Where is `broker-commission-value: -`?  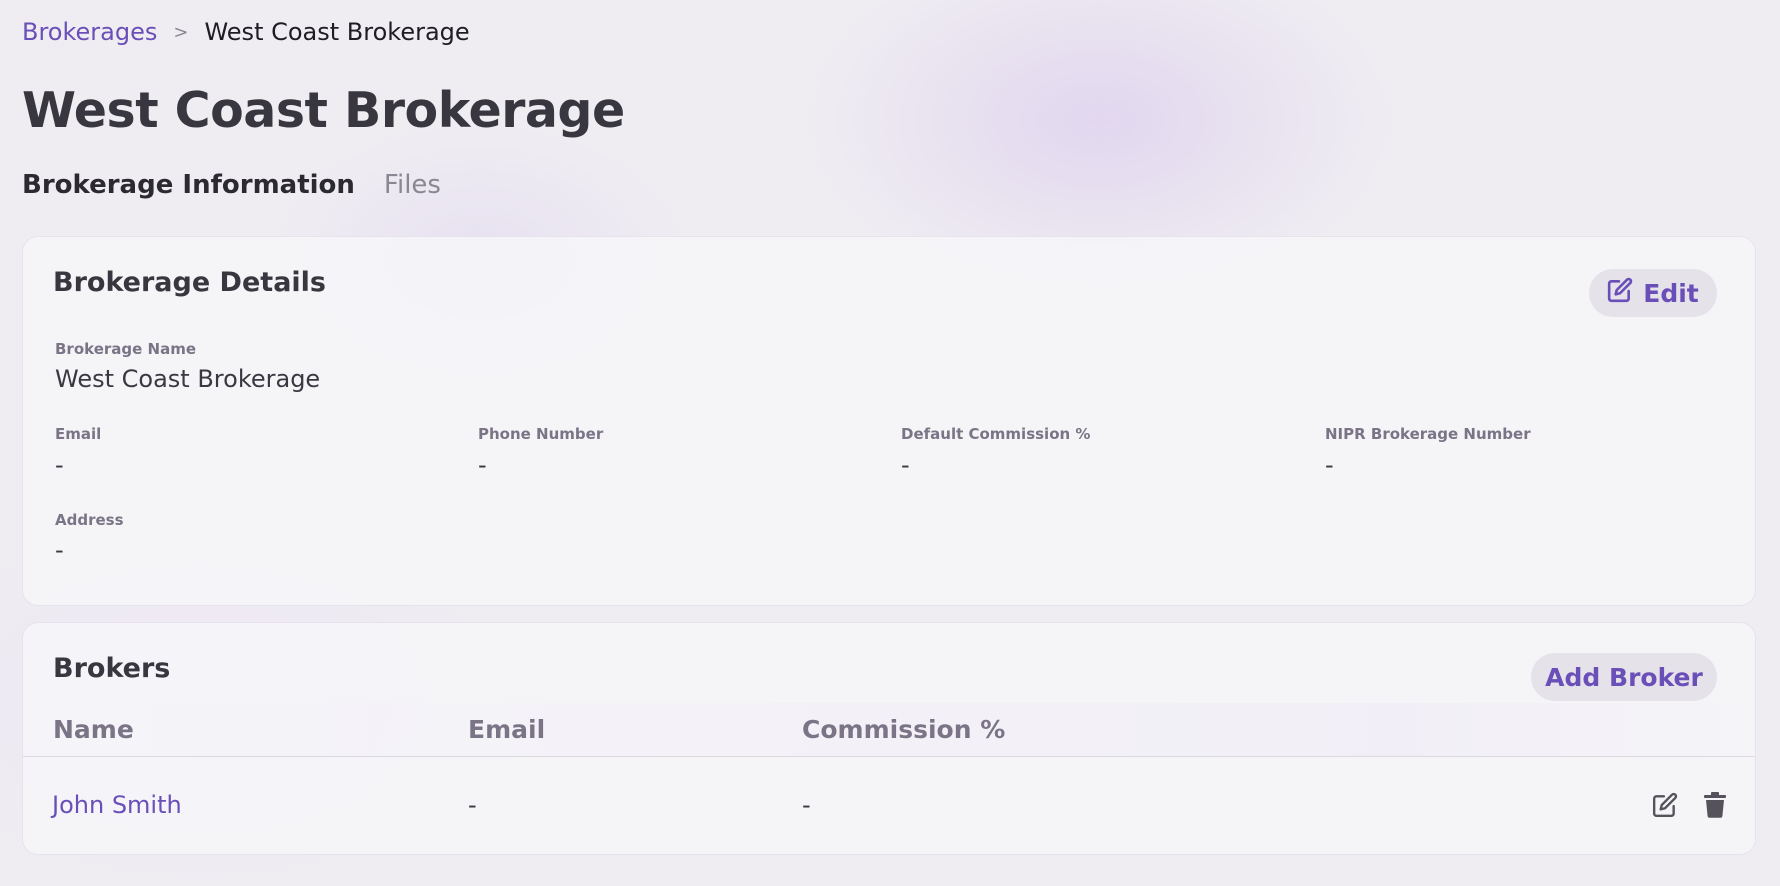
broker-commission-value: - is located at coordinates (806, 805).